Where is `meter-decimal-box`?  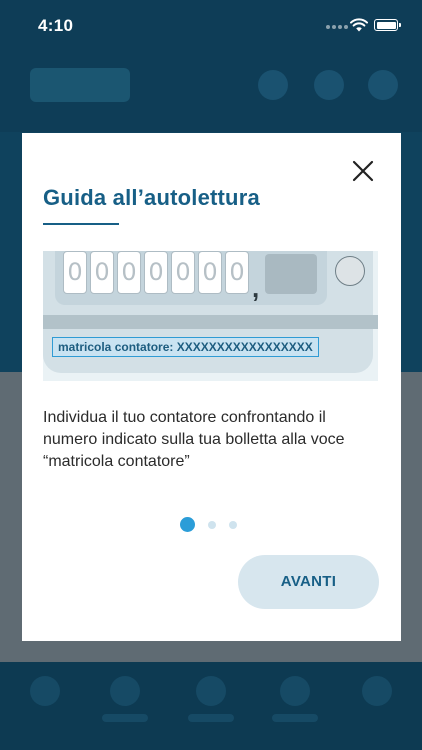 meter-decimal-box is located at coordinates (291, 274).